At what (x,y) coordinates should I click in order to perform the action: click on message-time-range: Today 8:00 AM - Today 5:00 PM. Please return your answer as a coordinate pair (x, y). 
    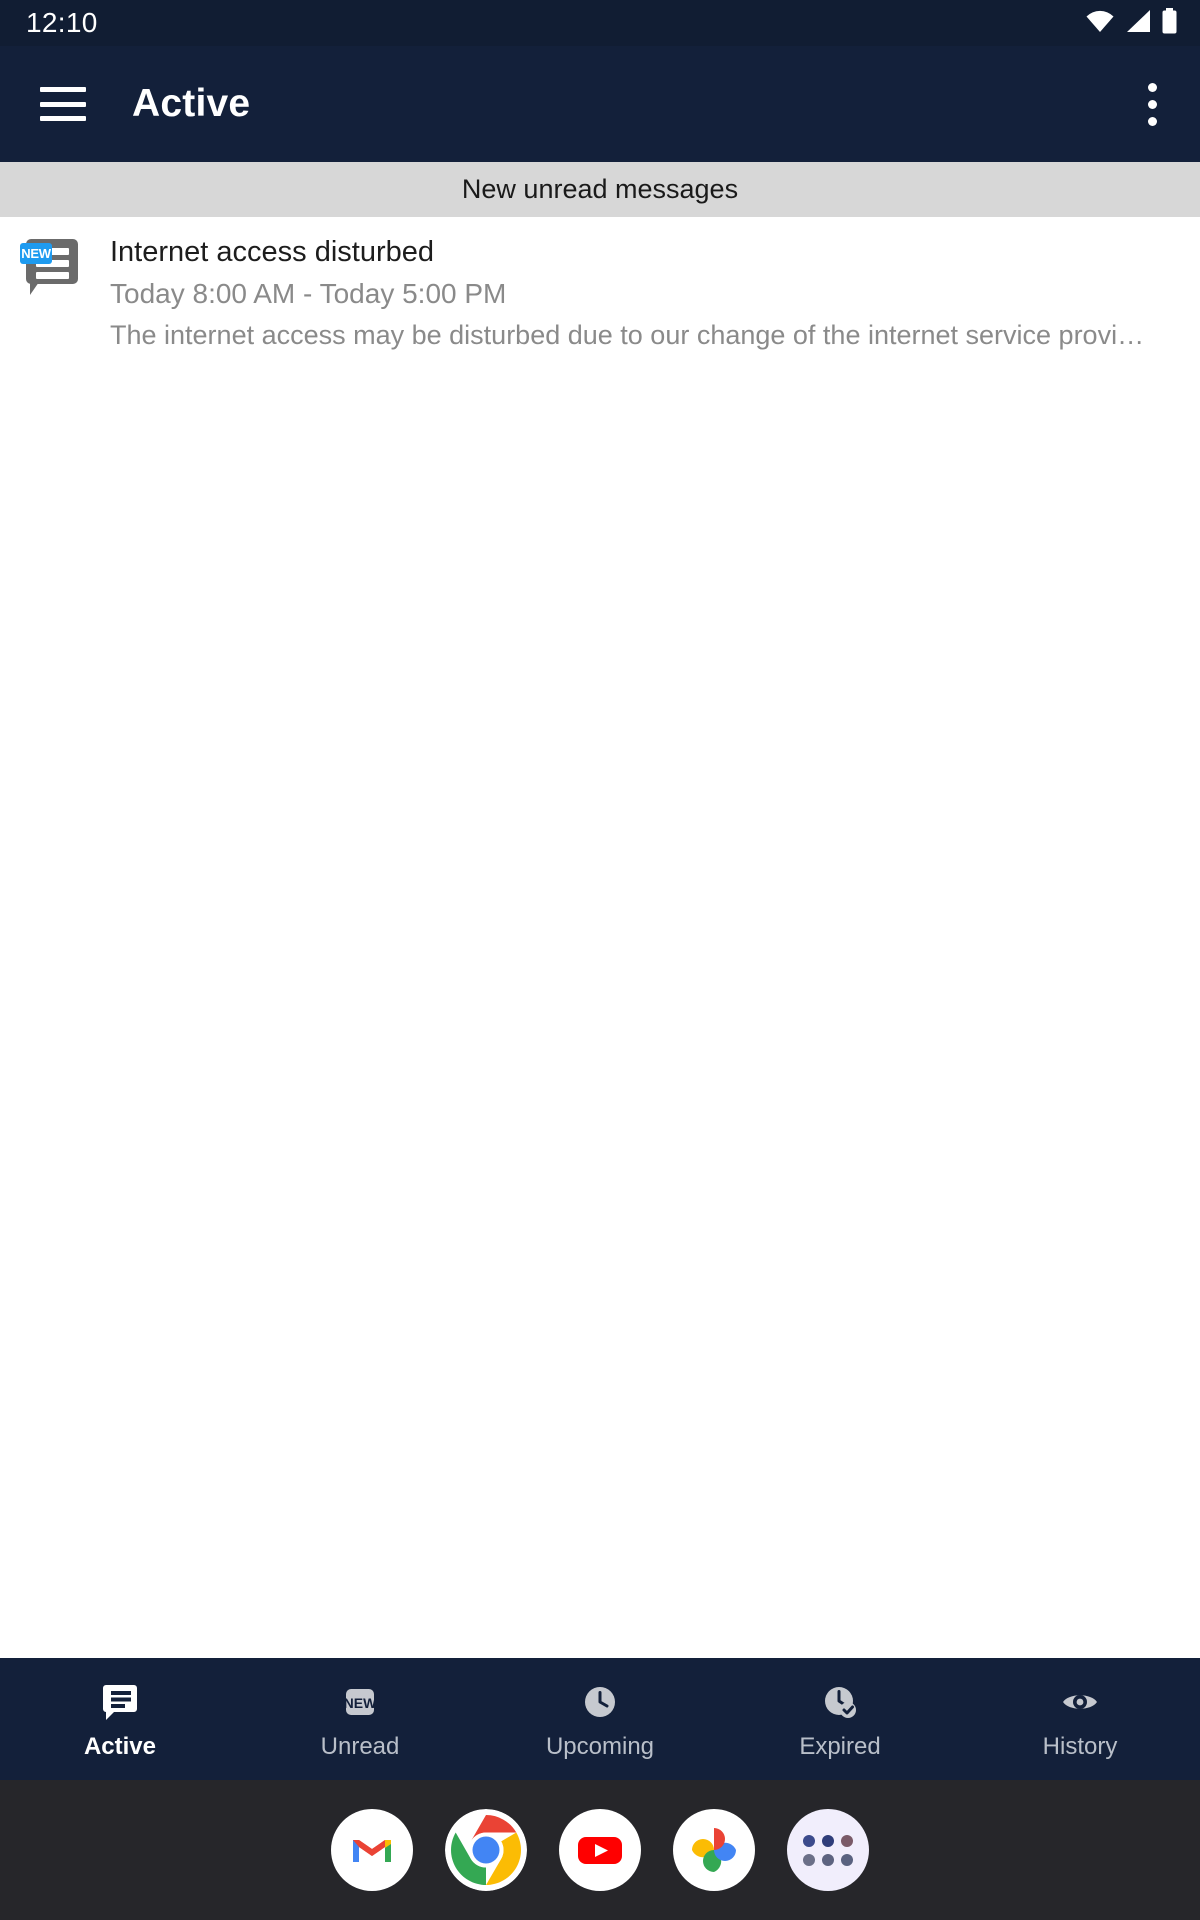
    Looking at the image, I should click on (308, 294).